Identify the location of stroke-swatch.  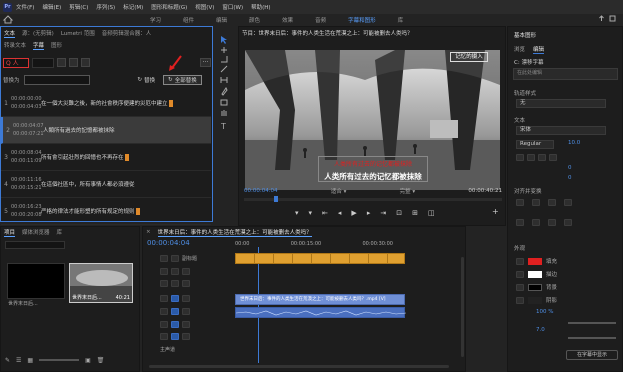
(535, 274).